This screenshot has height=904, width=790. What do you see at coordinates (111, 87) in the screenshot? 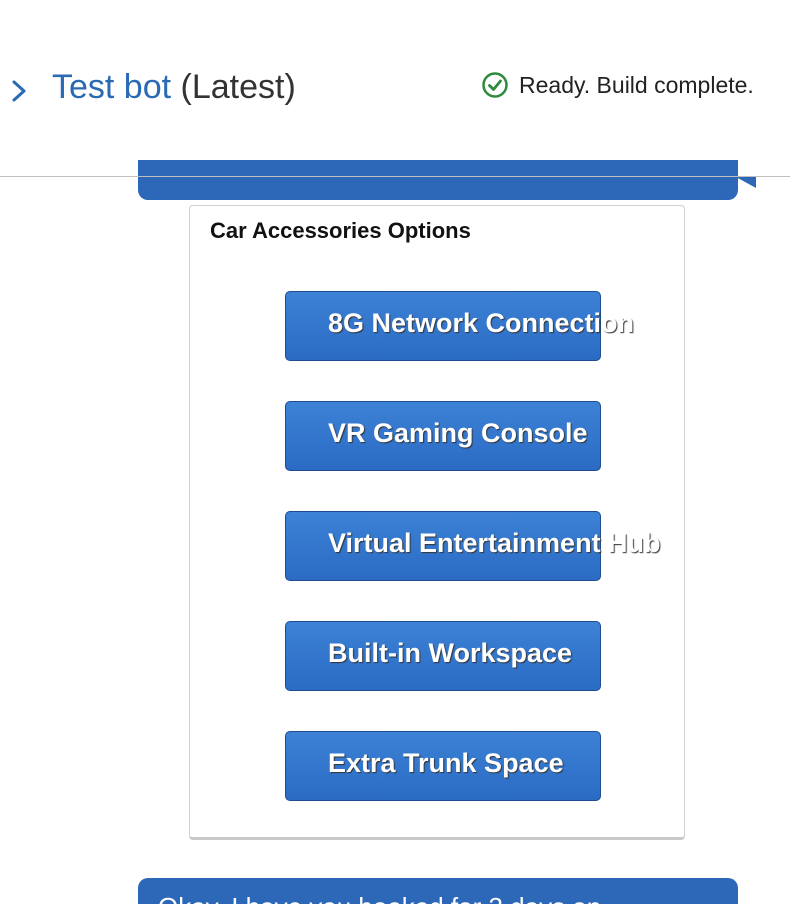
I see `bot-name-link: Test bot` at bounding box center [111, 87].